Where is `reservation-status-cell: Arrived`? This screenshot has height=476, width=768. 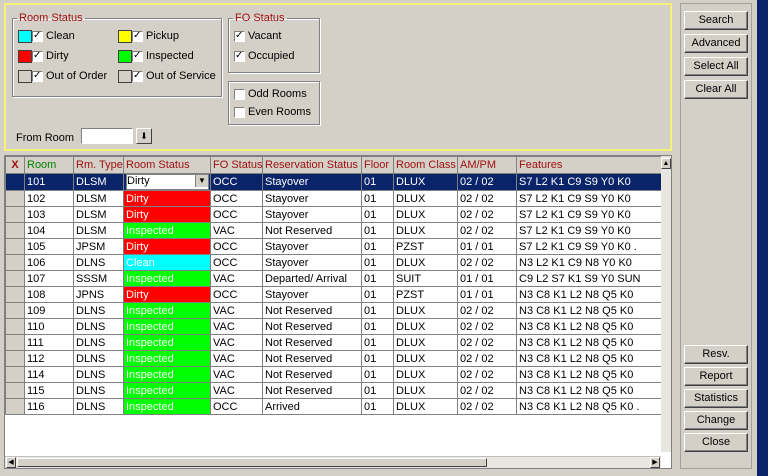 reservation-status-cell: Arrived is located at coordinates (312, 406).